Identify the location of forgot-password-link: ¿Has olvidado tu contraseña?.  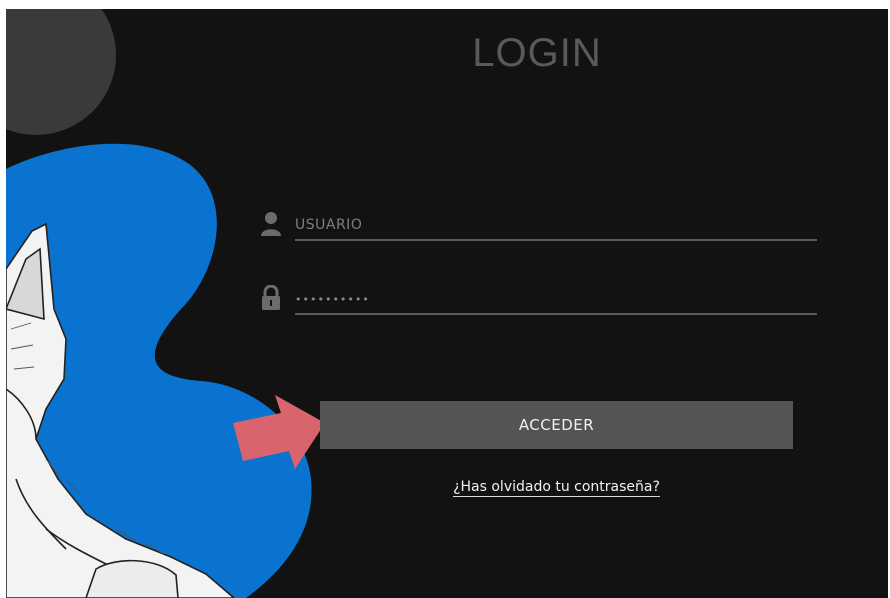
(556, 488).